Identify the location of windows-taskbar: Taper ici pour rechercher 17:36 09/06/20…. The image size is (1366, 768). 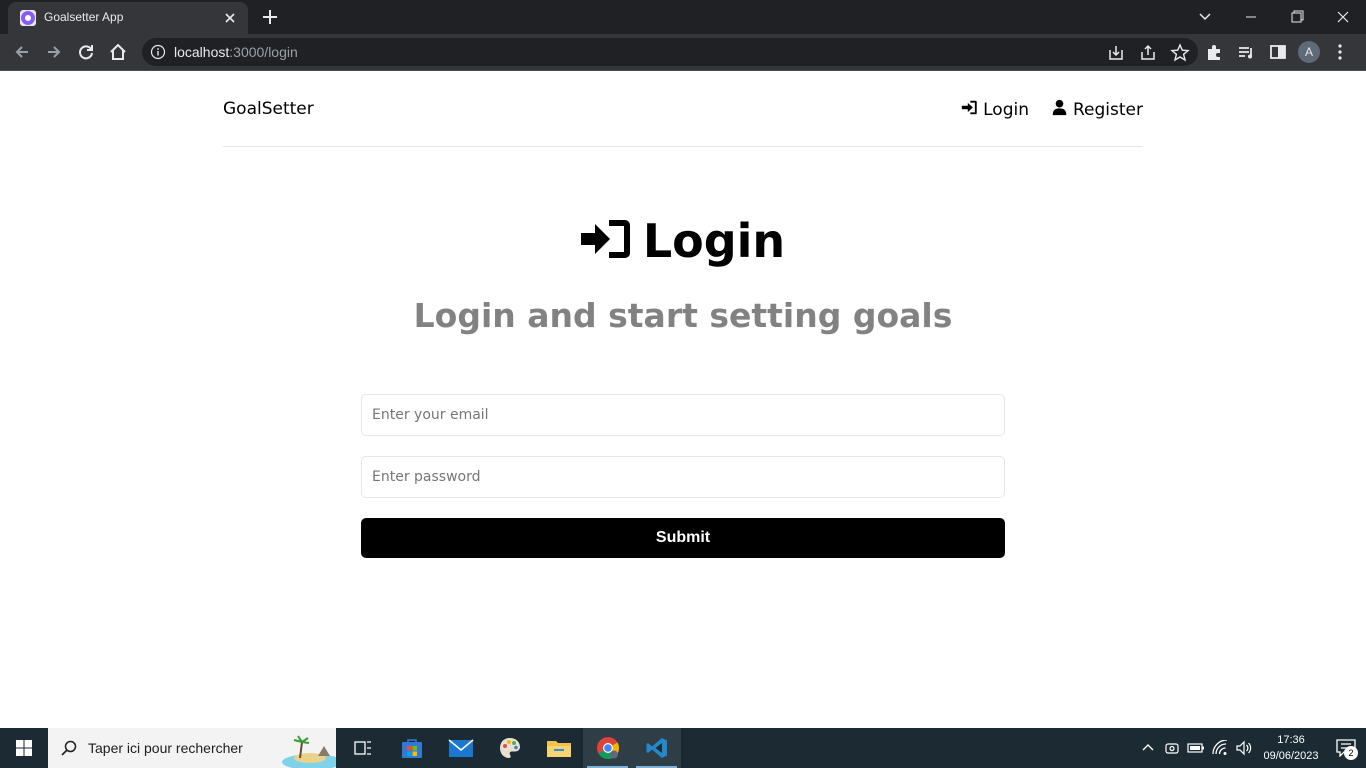
(683, 748).